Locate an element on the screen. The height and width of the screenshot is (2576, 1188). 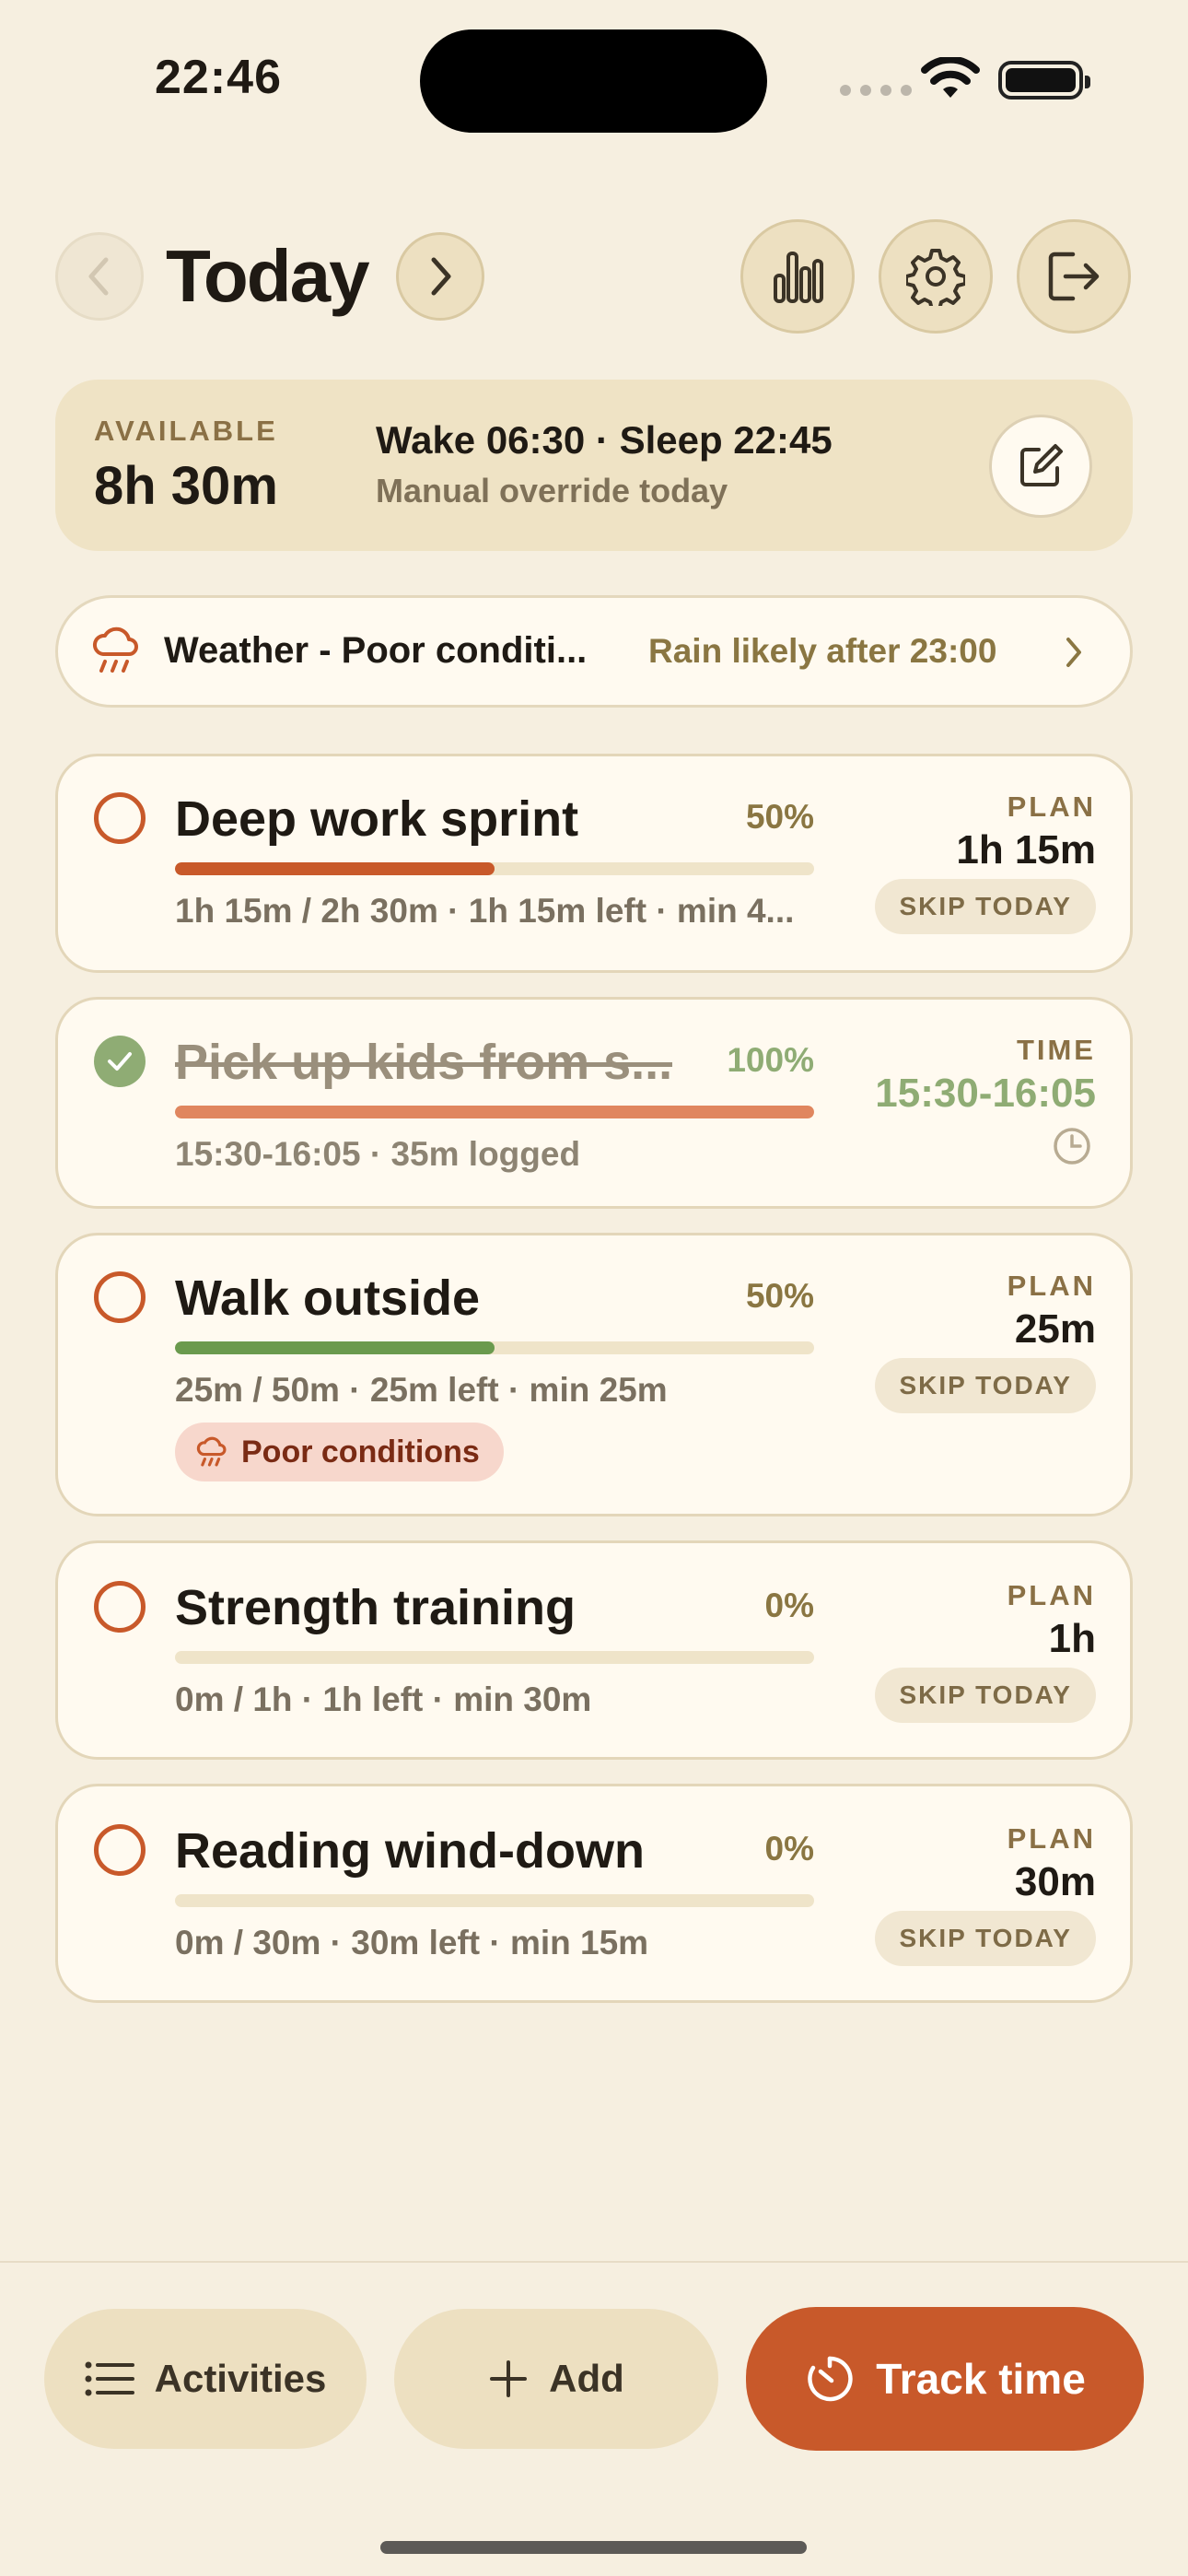
override-note: Manual override today is located at coordinates (552, 491).